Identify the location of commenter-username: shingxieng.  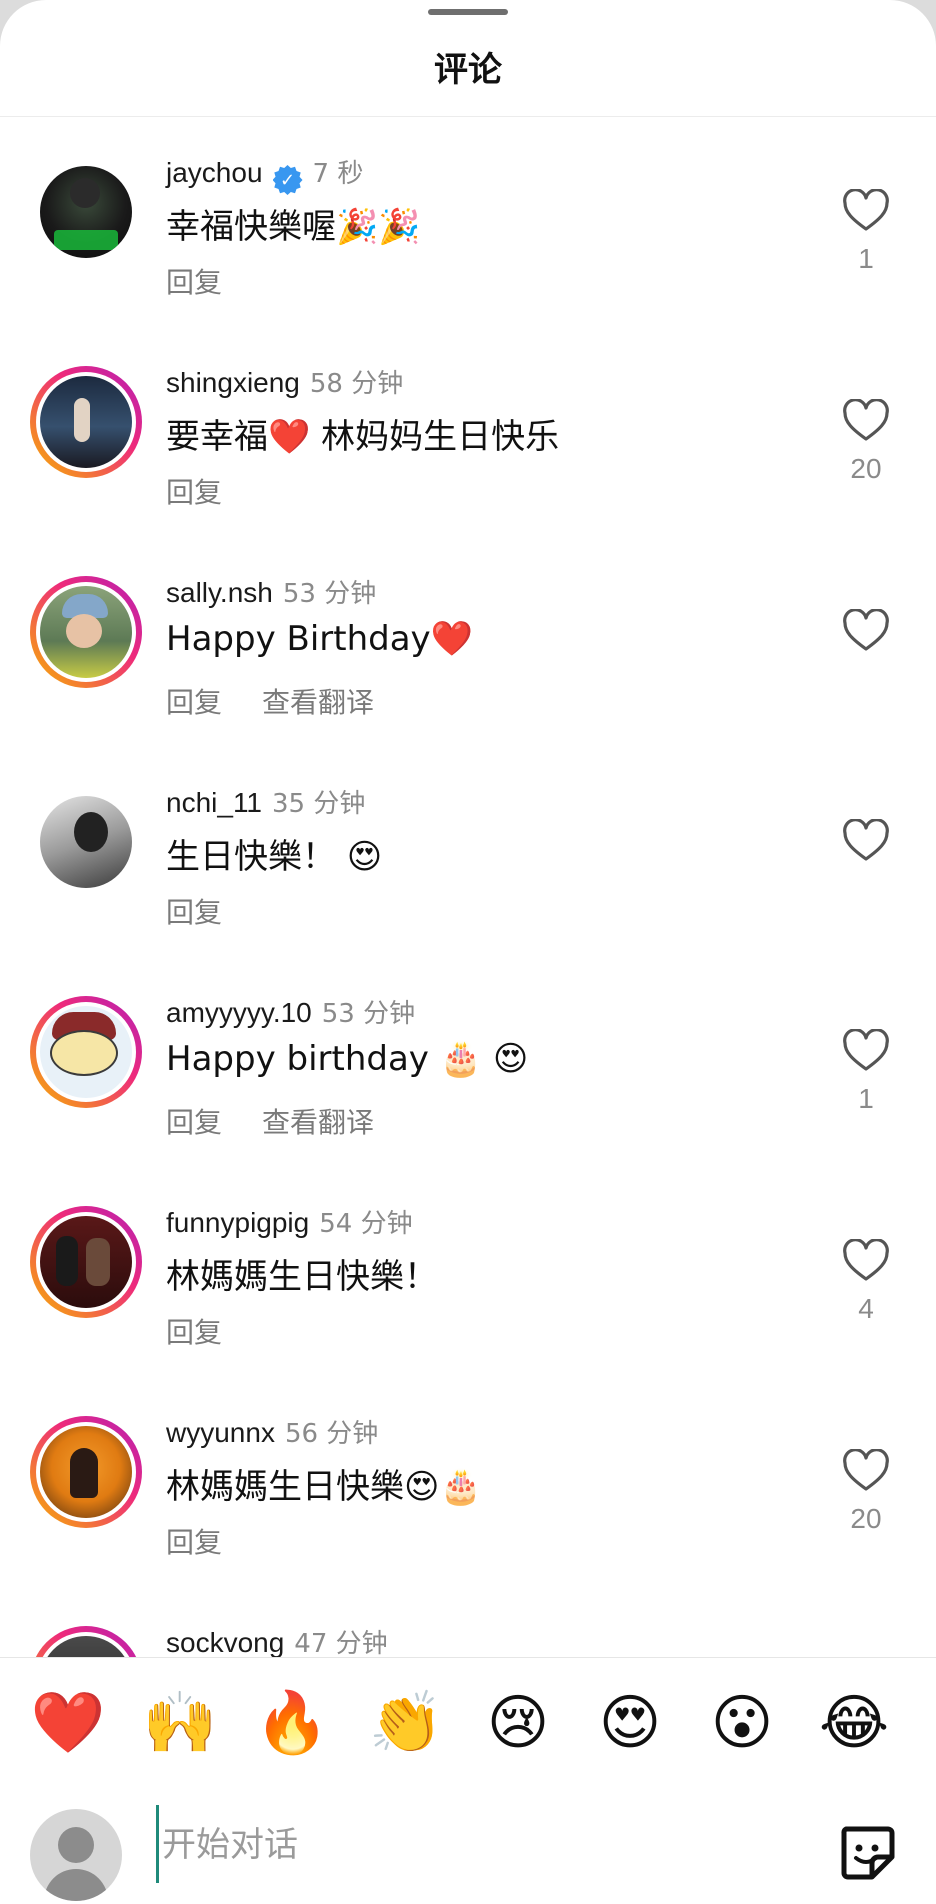
(233, 382).